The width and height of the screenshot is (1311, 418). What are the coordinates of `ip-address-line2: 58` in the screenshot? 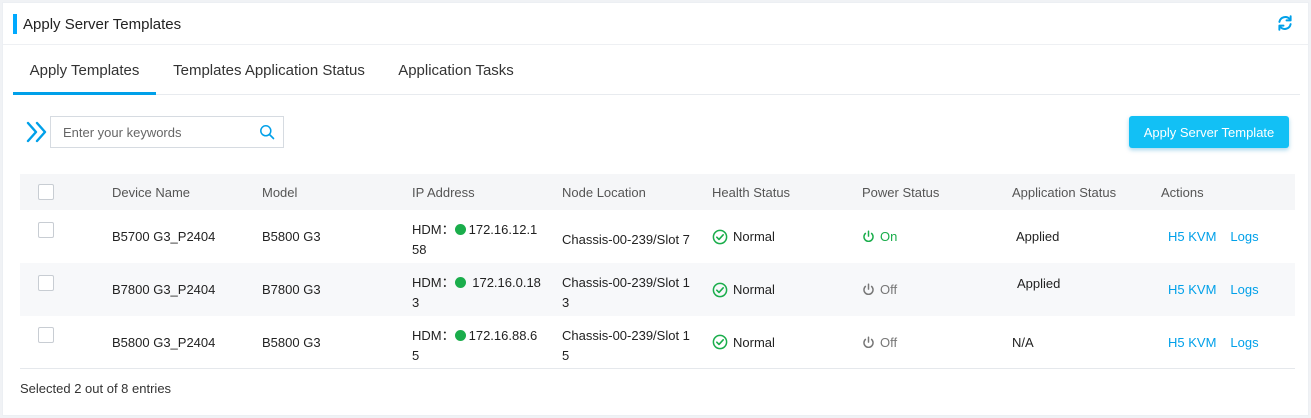 It's located at (419, 249).